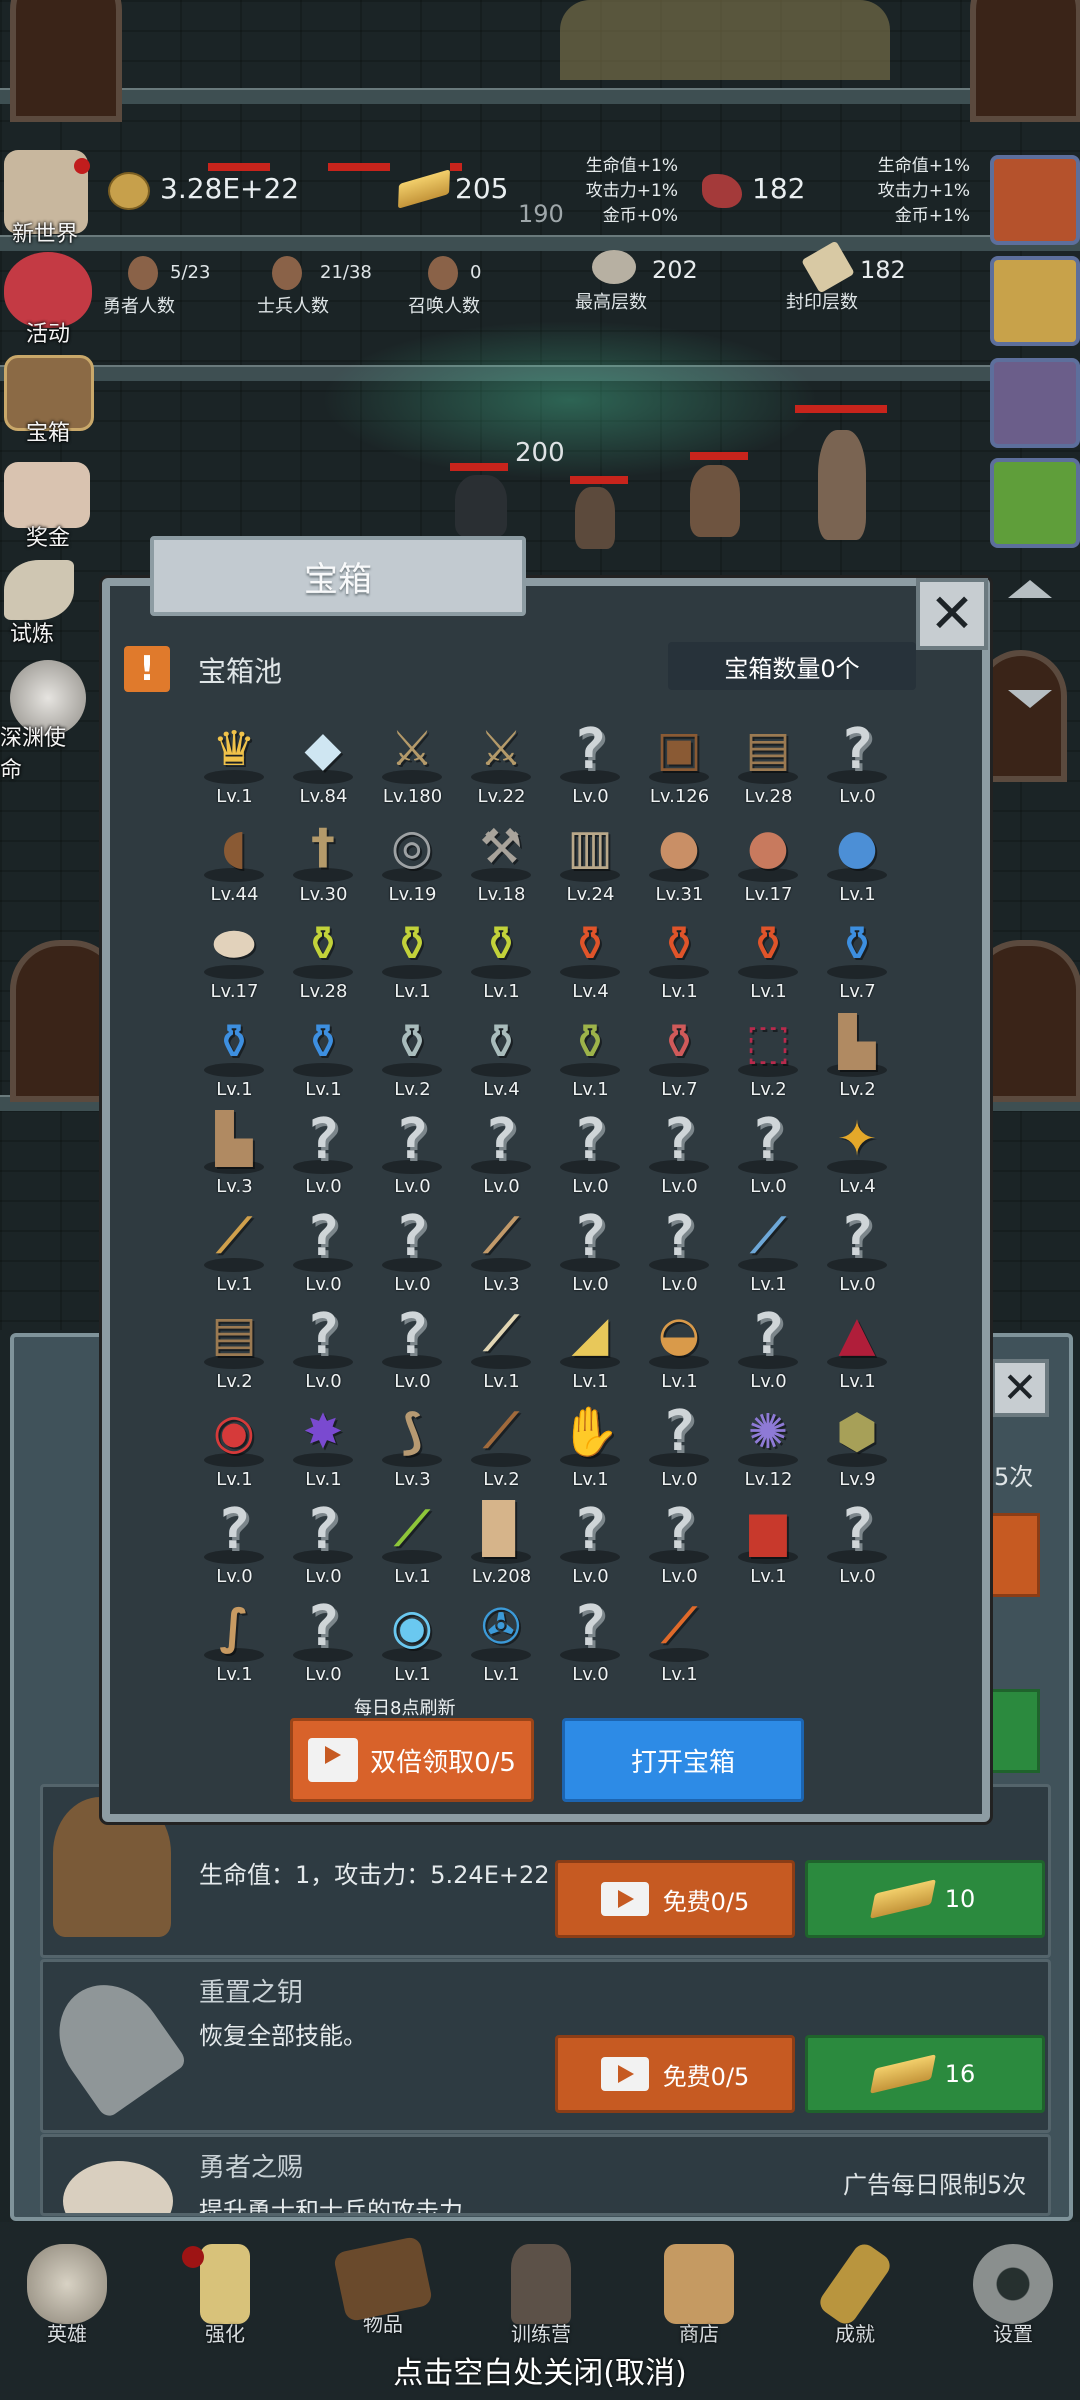 The height and width of the screenshot is (2400, 1080). What do you see at coordinates (412, 1446) in the screenshot?
I see `chest-item-slot: ⟆ Lv.3` at bounding box center [412, 1446].